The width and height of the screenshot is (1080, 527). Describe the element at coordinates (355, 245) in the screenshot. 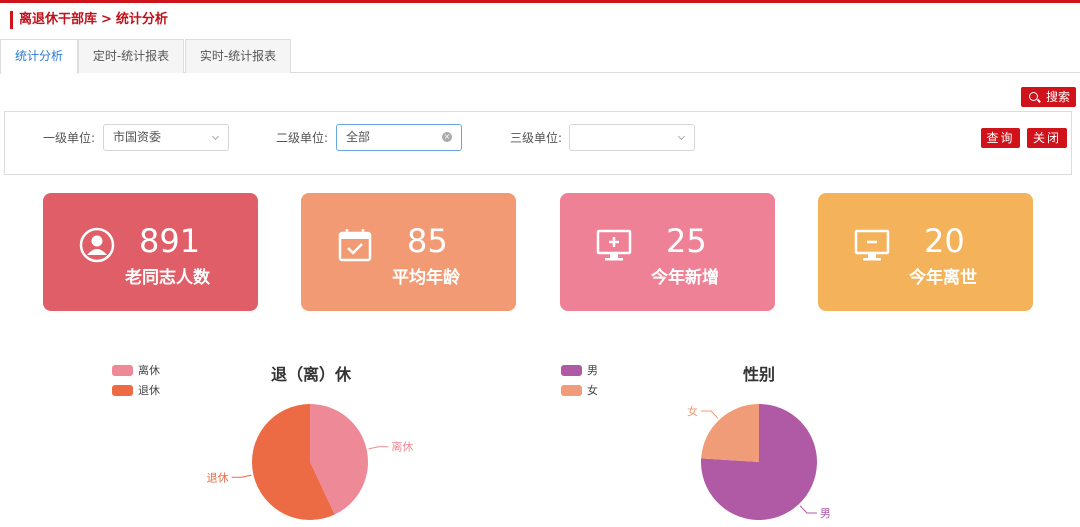

I see `calendar-icon` at that location.